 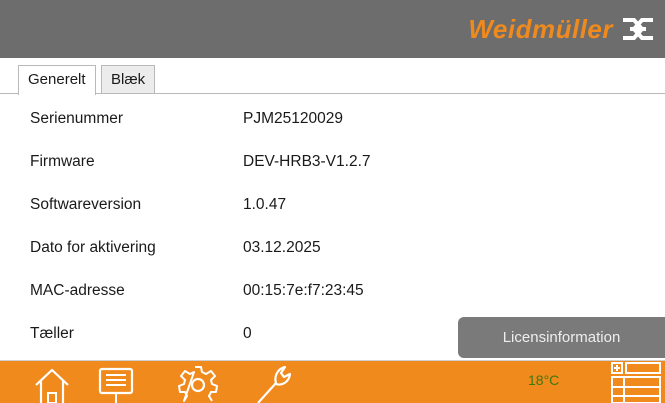 I want to click on weidmuller-logo-icon, so click(x=638, y=29).